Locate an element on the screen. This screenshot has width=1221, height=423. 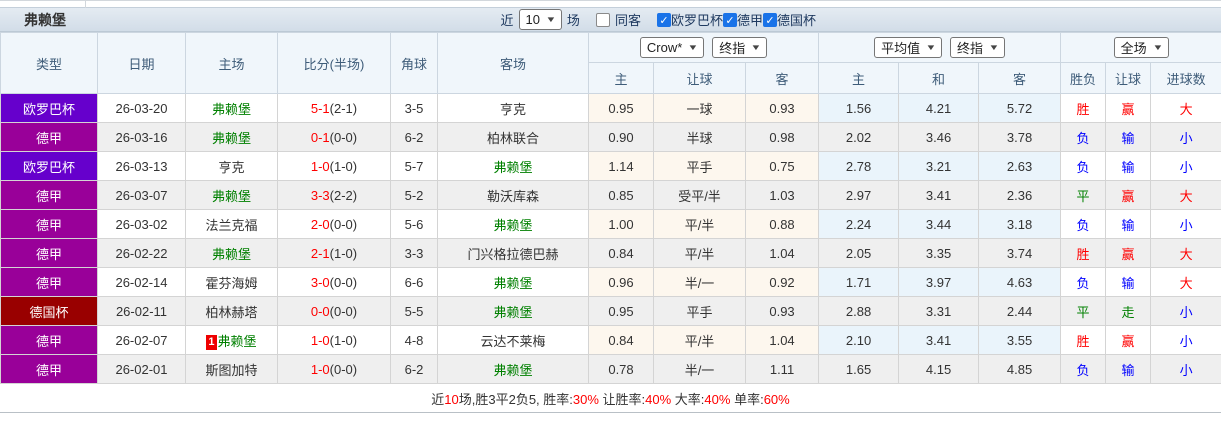
euro-home-odds: 1.71 is located at coordinates (859, 282).